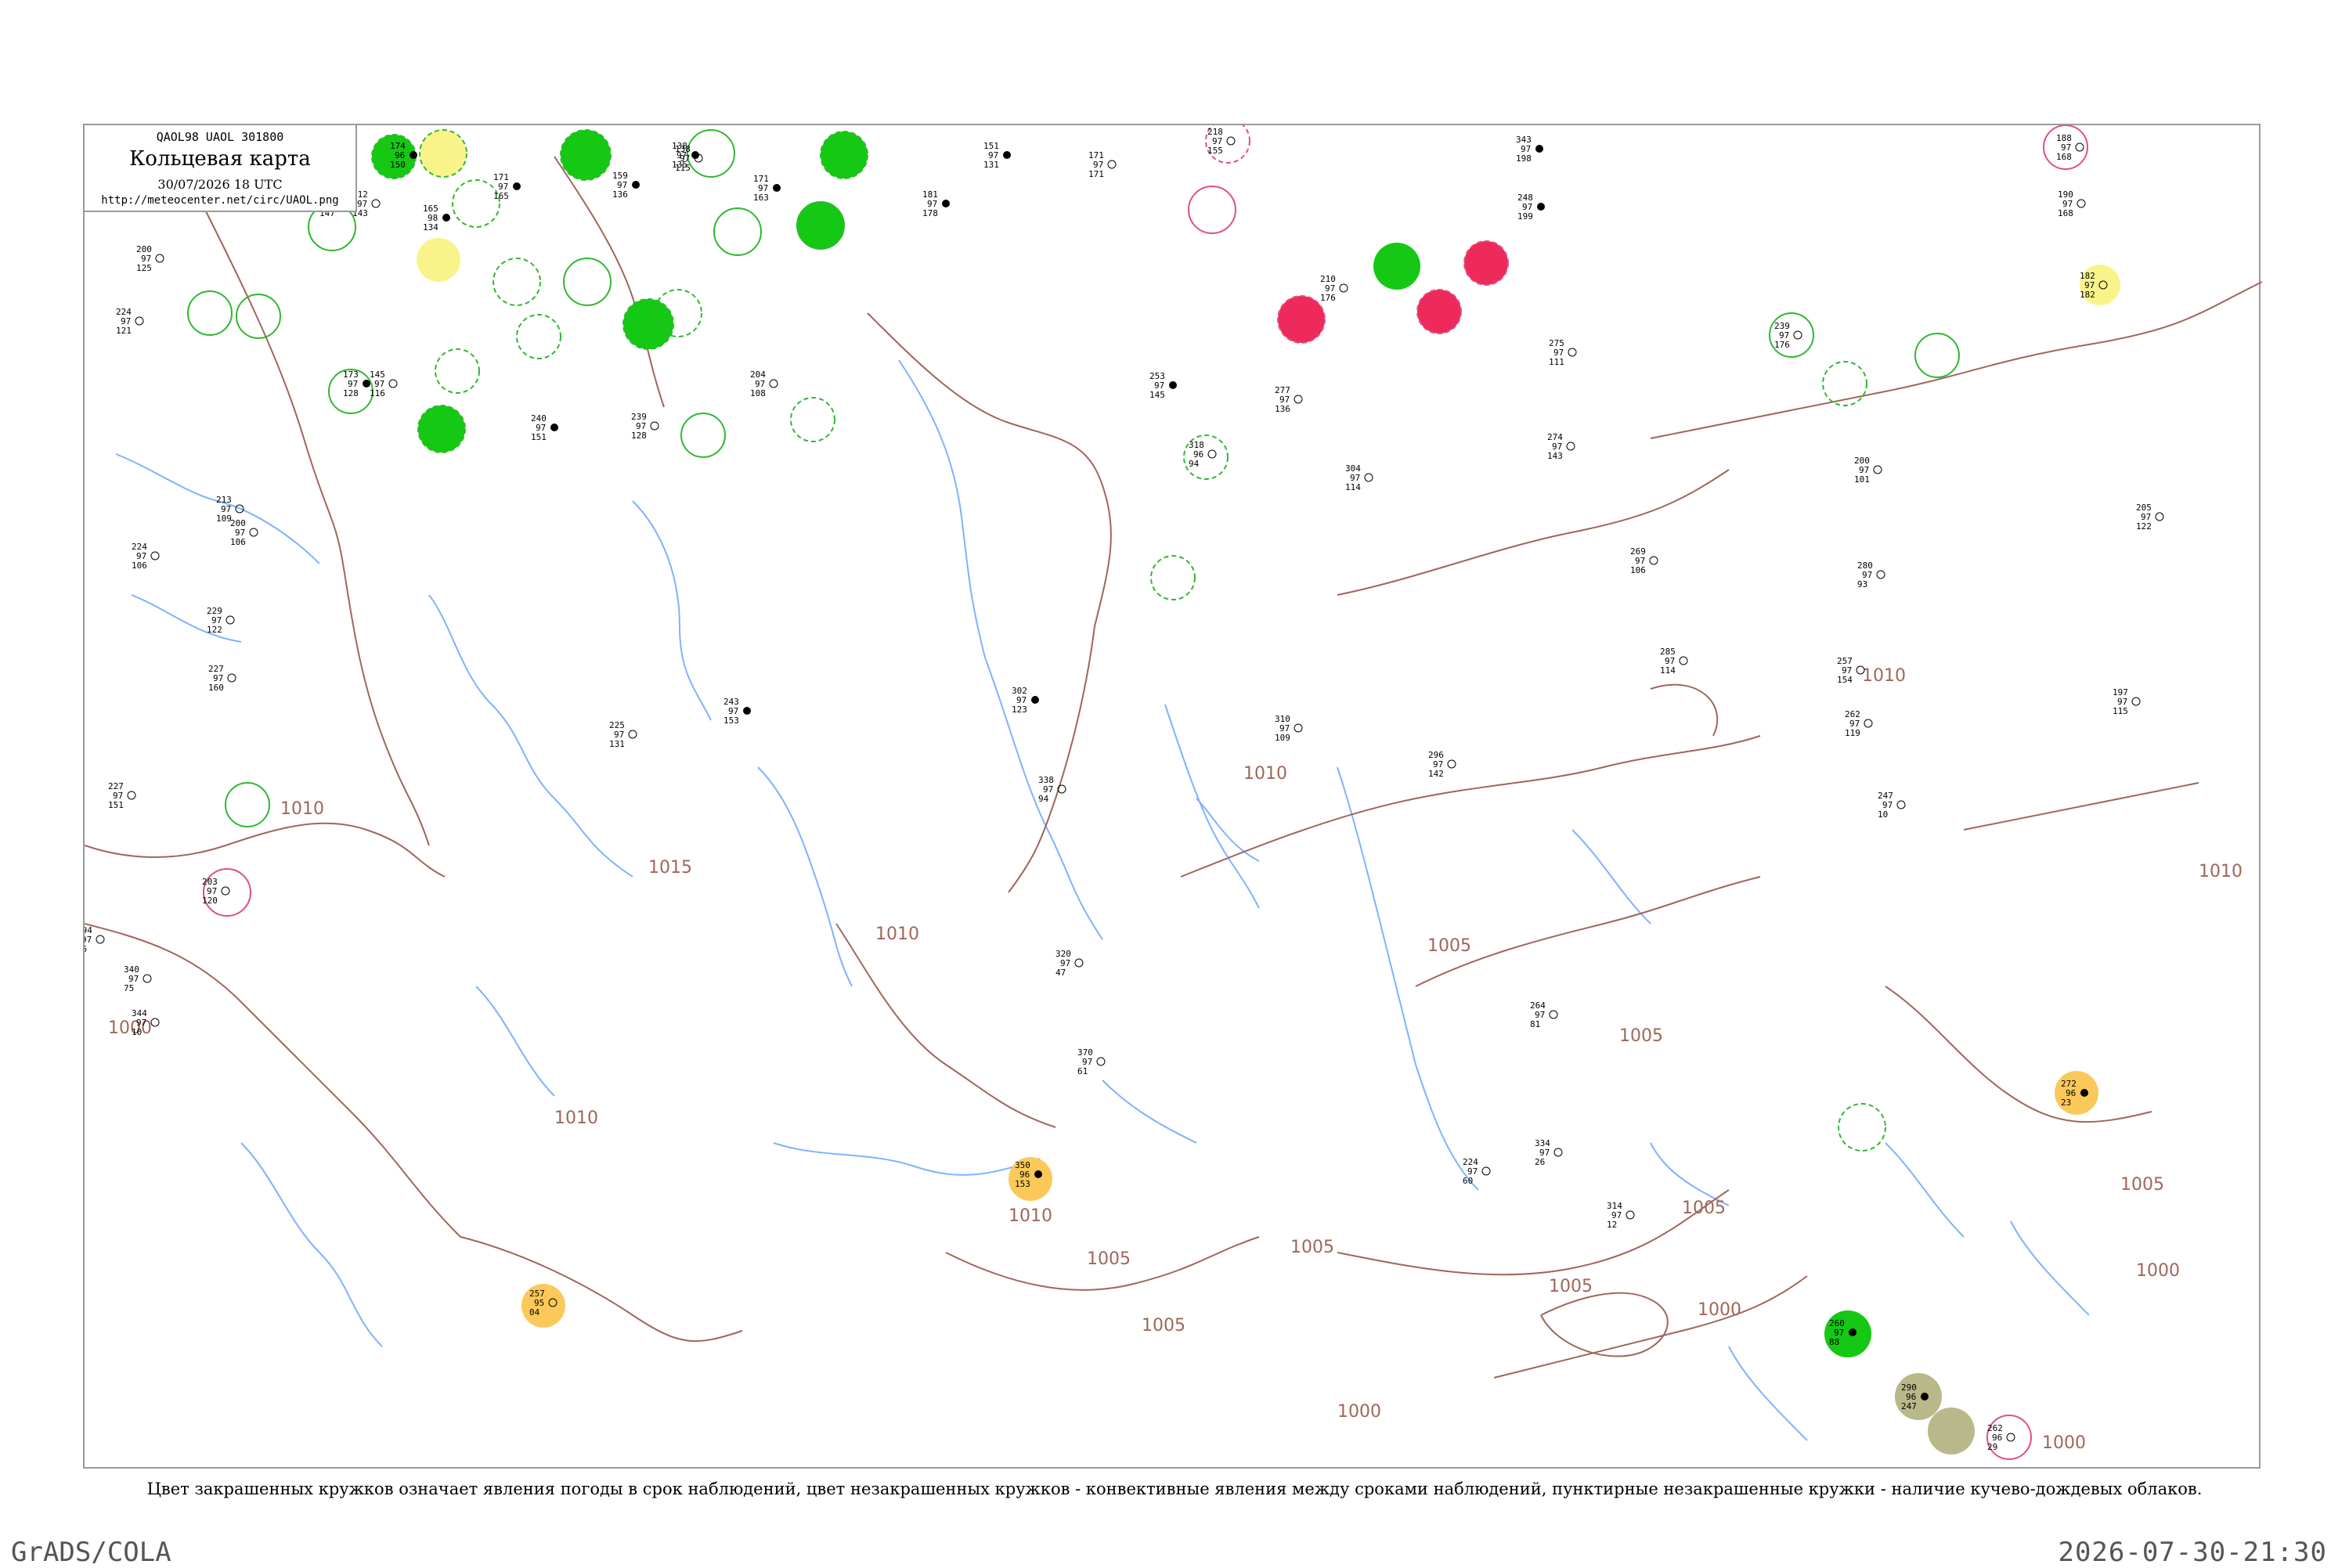  What do you see at coordinates (534, 1312) in the screenshot?
I see `station-value: 04` at bounding box center [534, 1312].